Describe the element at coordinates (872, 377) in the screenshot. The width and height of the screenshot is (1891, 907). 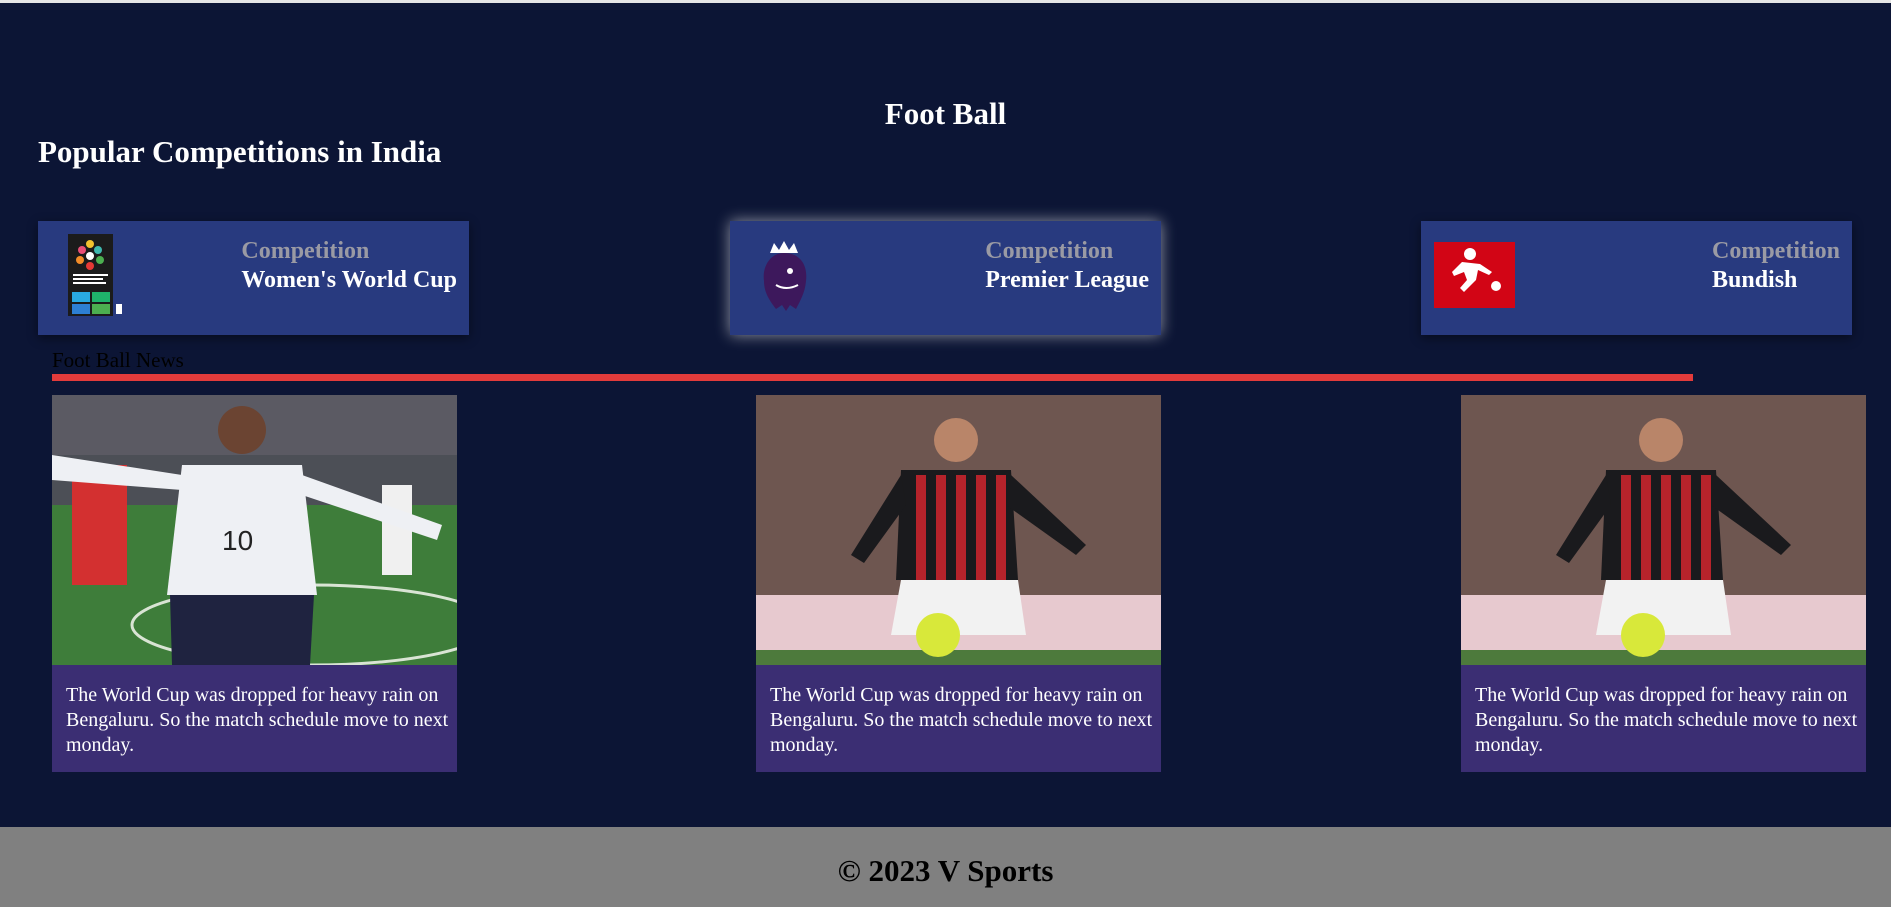
I see `news-divider-bar` at that location.